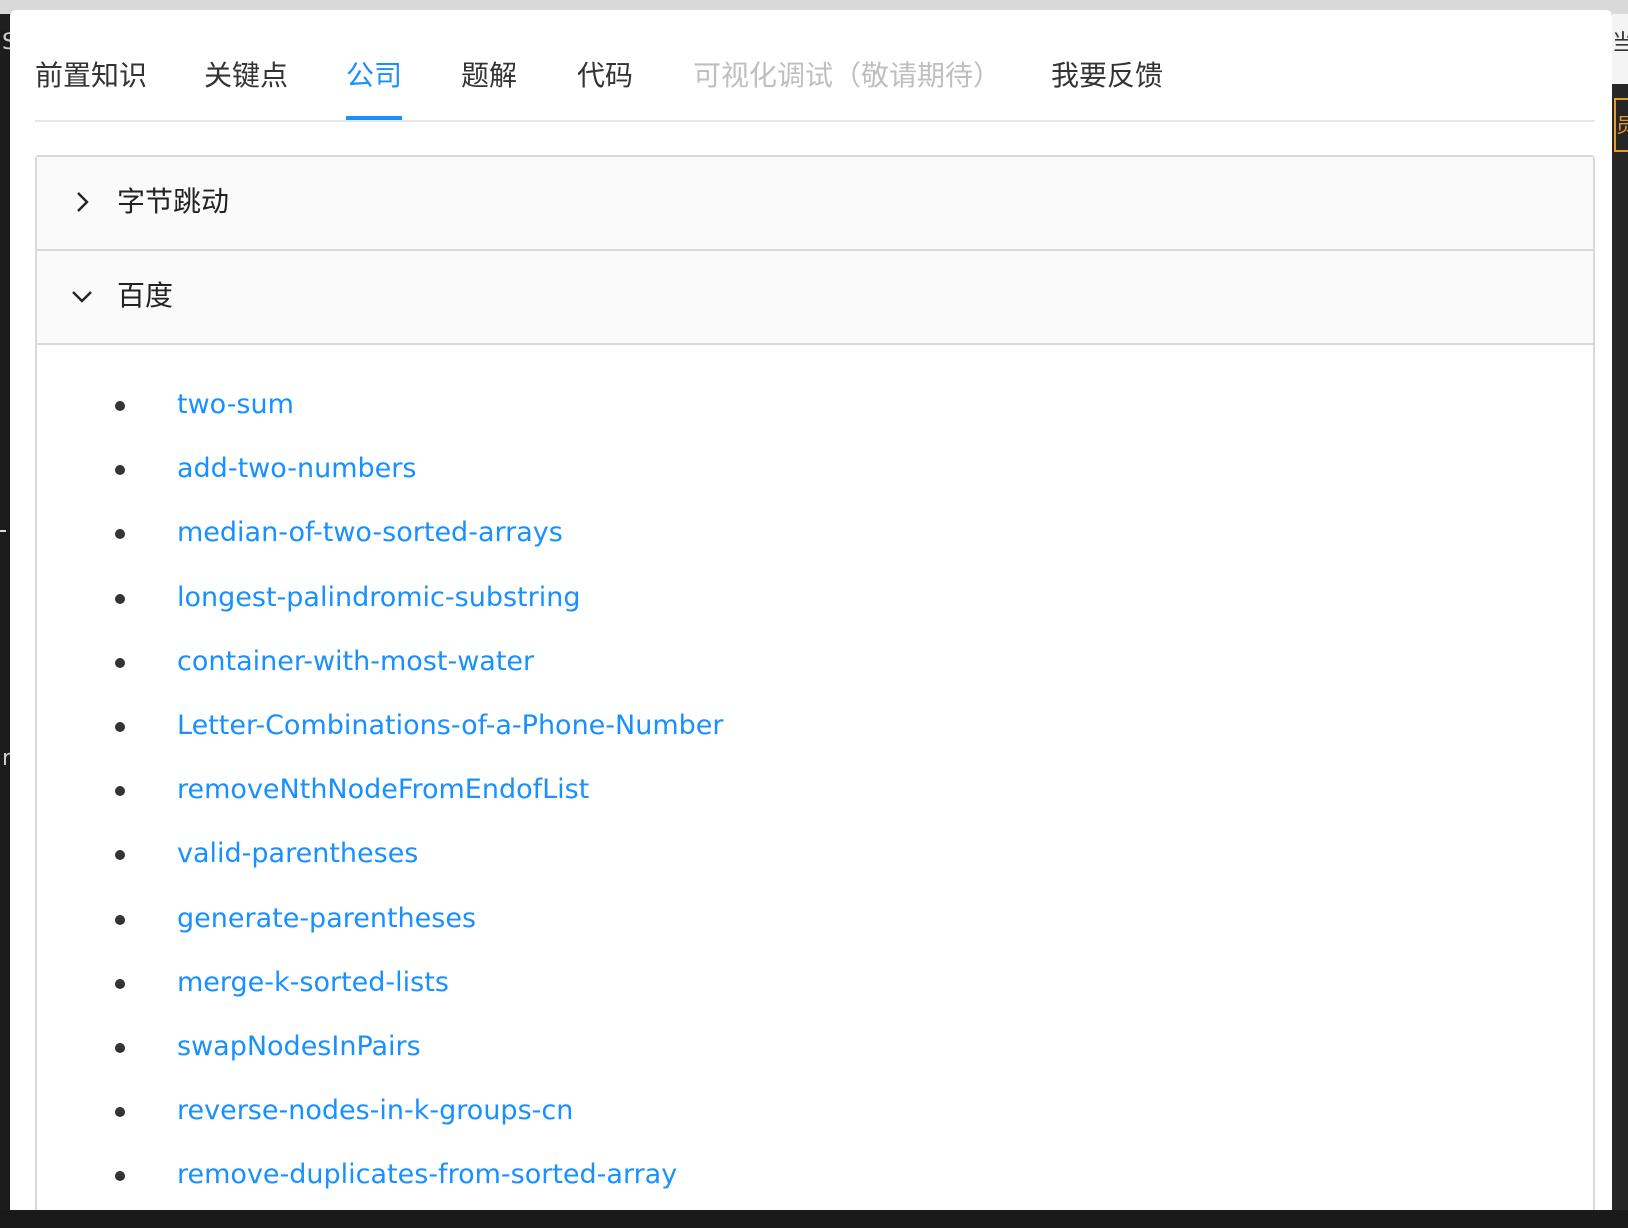  What do you see at coordinates (815, 1111) in the screenshot?
I see `list-item: reverse-nodes-in-k-groups-cn` at bounding box center [815, 1111].